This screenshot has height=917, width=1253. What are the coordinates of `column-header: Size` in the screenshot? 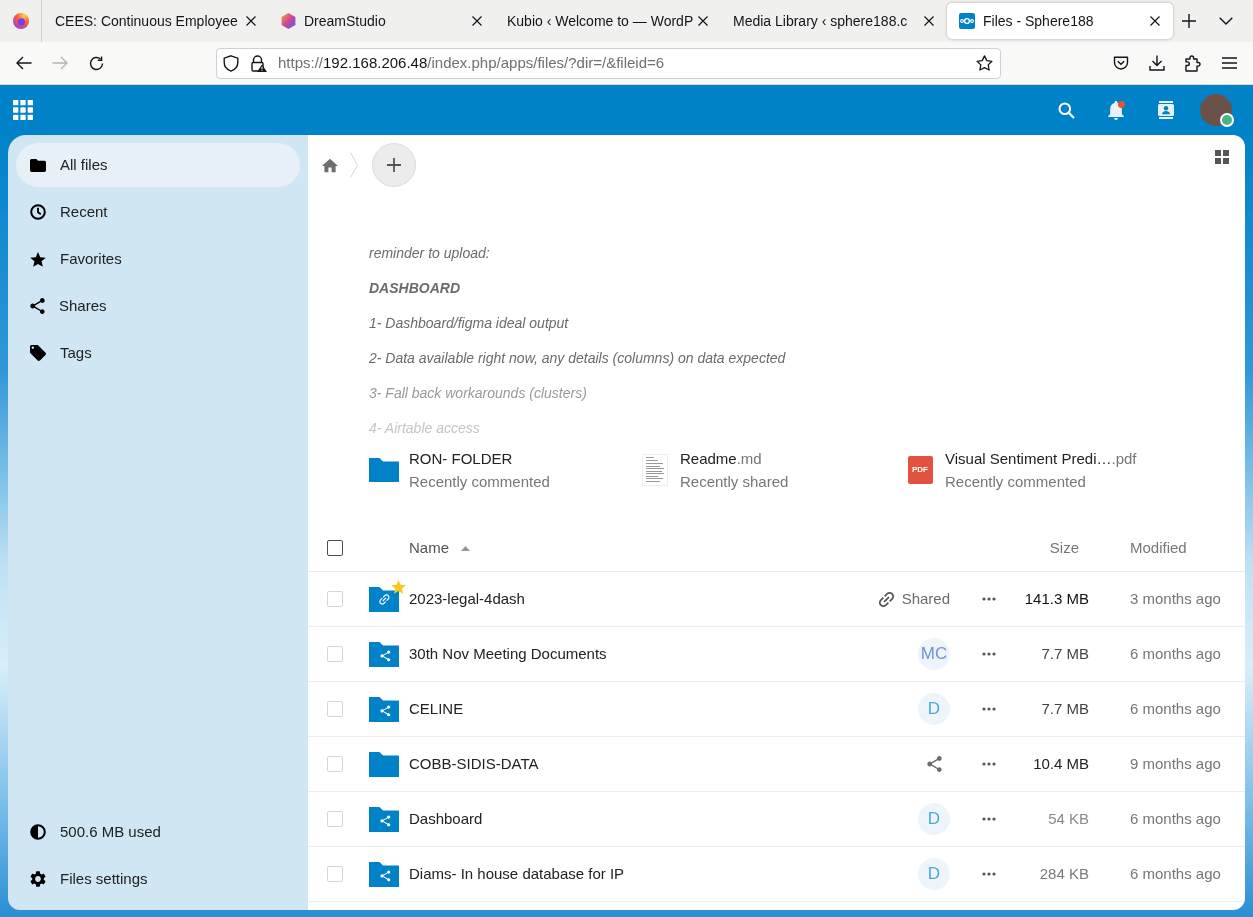 It's located at (1064, 548).